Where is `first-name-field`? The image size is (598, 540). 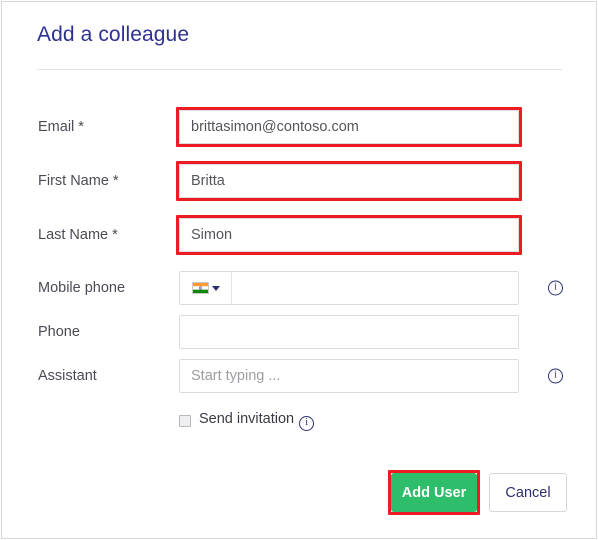
first-name-field is located at coordinates (349, 181).